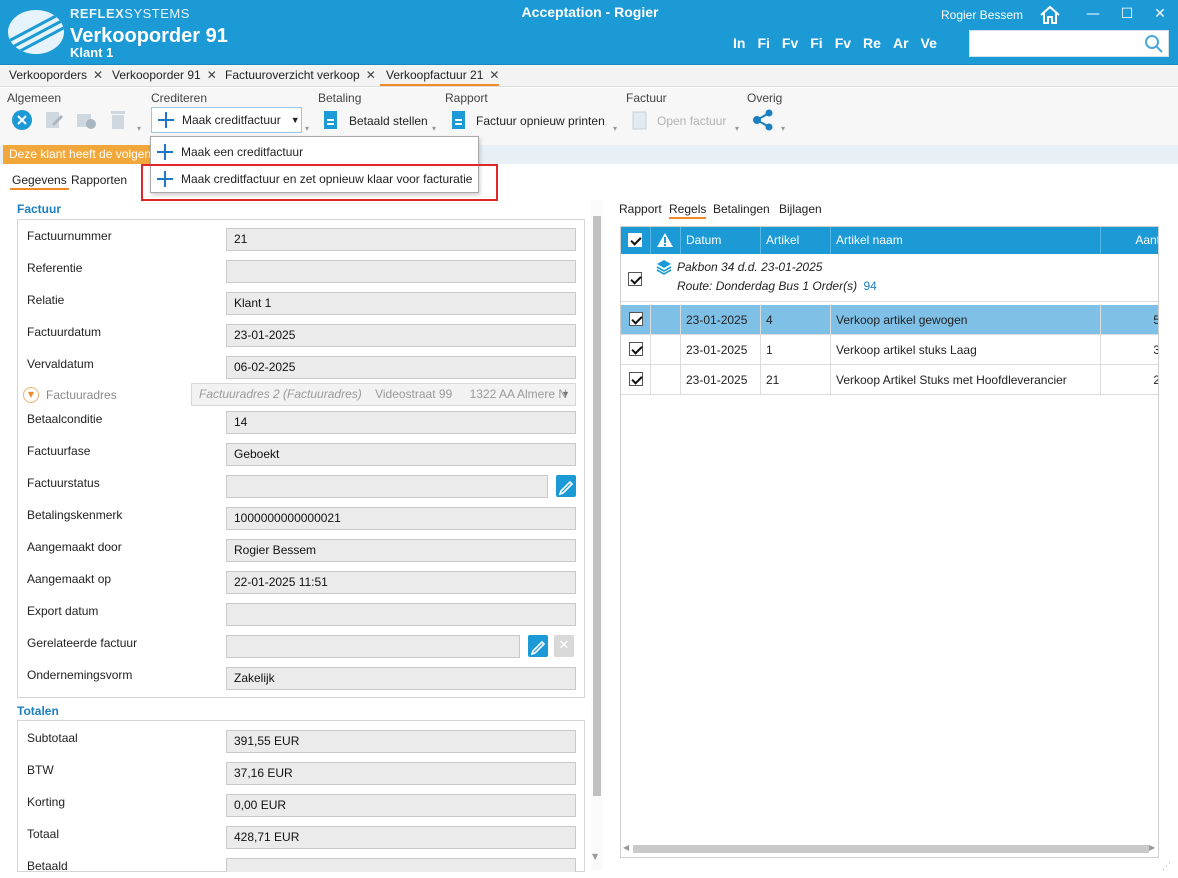 Image resolution: width=1178 pixels, height=878 pixels. I want to click on tab-verkooporders: Verkooporders ✕, so click(53, 75).